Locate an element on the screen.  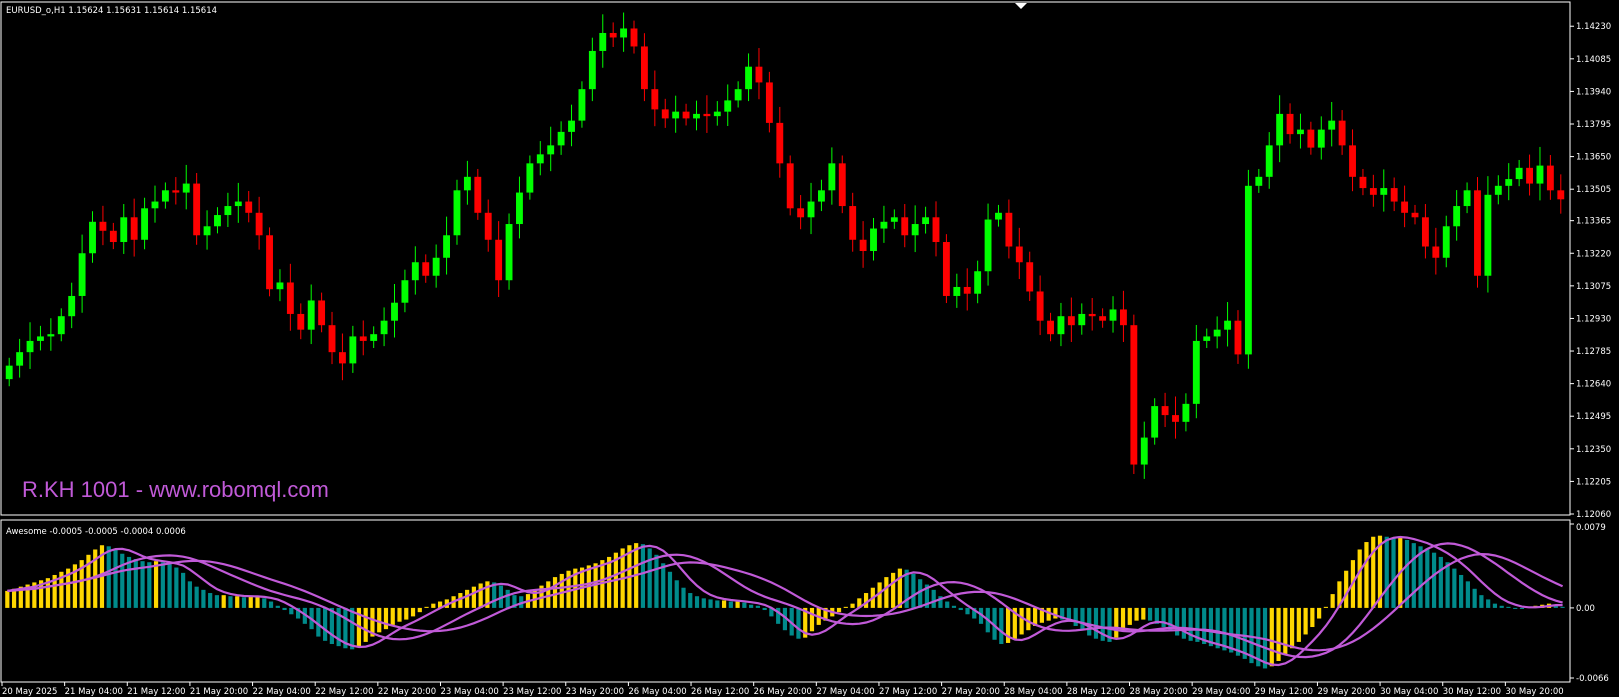
time-tick-label: 29 May 20:00 is located at coordinates (1346, 692).